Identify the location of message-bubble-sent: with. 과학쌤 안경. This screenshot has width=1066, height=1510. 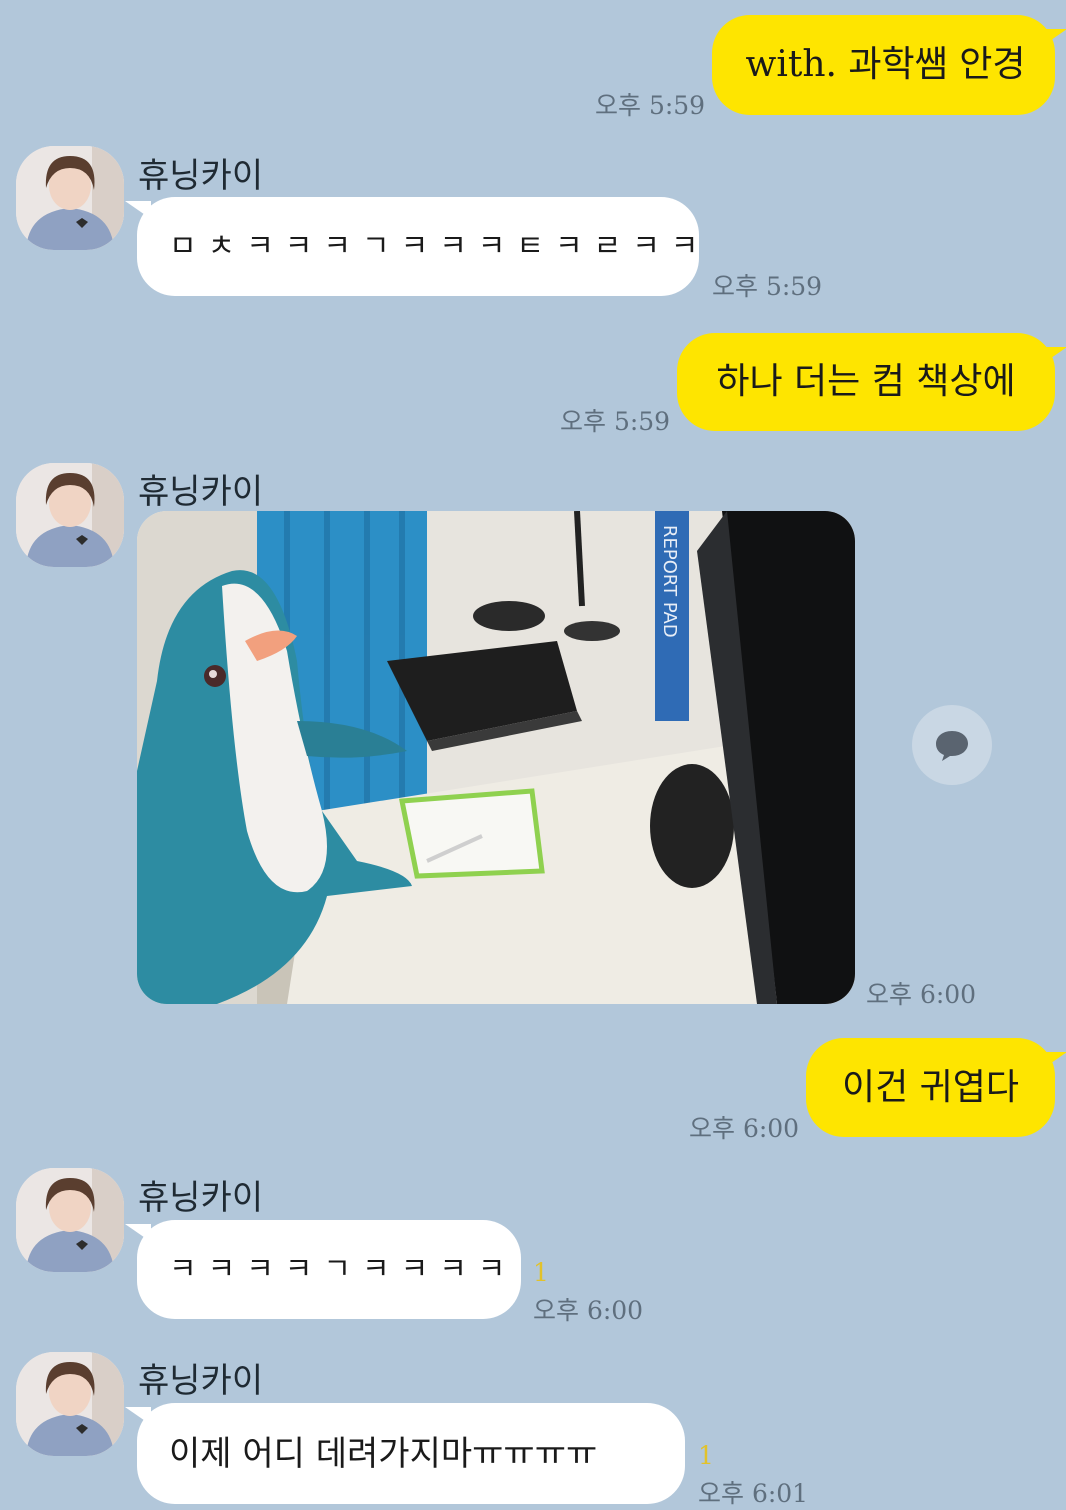
(889, 65).